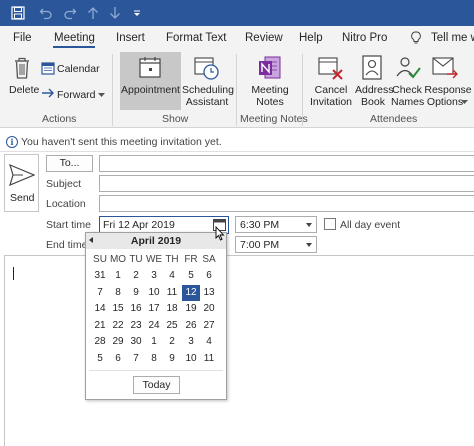 The width and height of the screenshot is (474, 446). What do you see at coordinates (78, 69) in the screenshot?
I see `calendar-label: Calendar` at bounding box center [78, 69].